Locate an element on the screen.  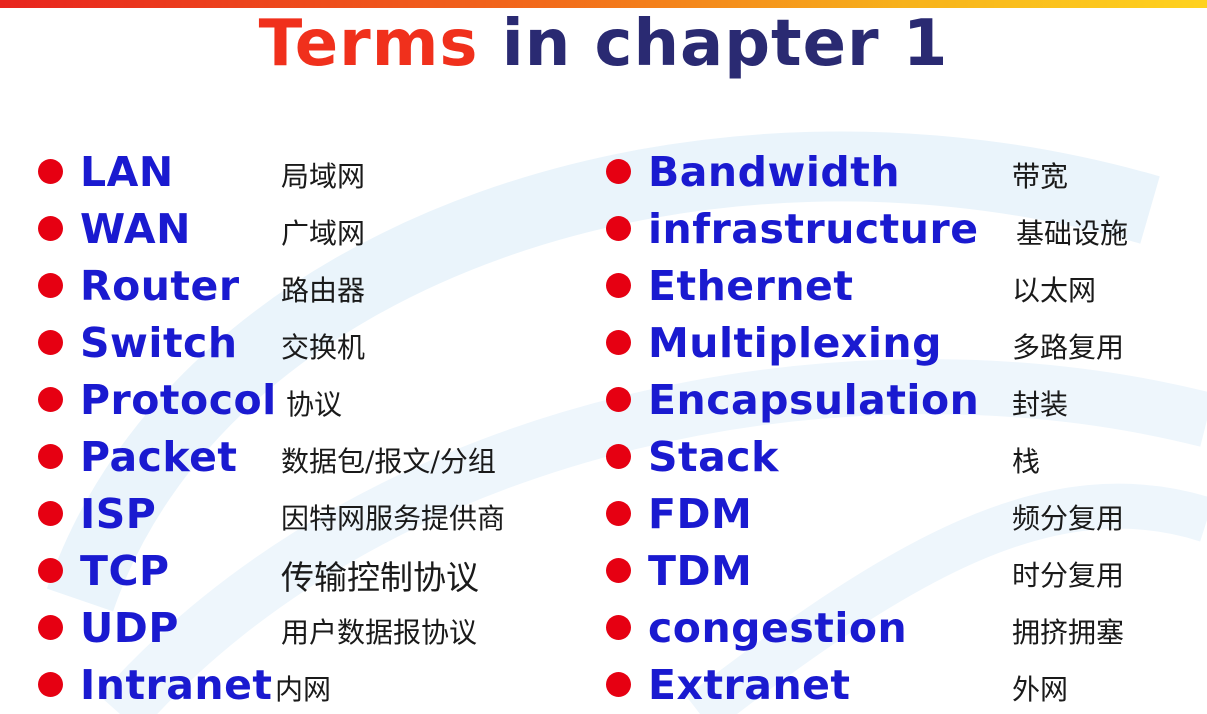
term-english: Stack is located at coordinates (713, 456).